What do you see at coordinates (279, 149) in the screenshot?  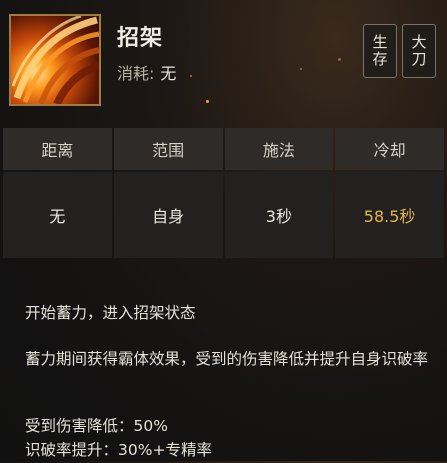 I see `stat-header-cast: 施法` at bounding box center [279, 149].